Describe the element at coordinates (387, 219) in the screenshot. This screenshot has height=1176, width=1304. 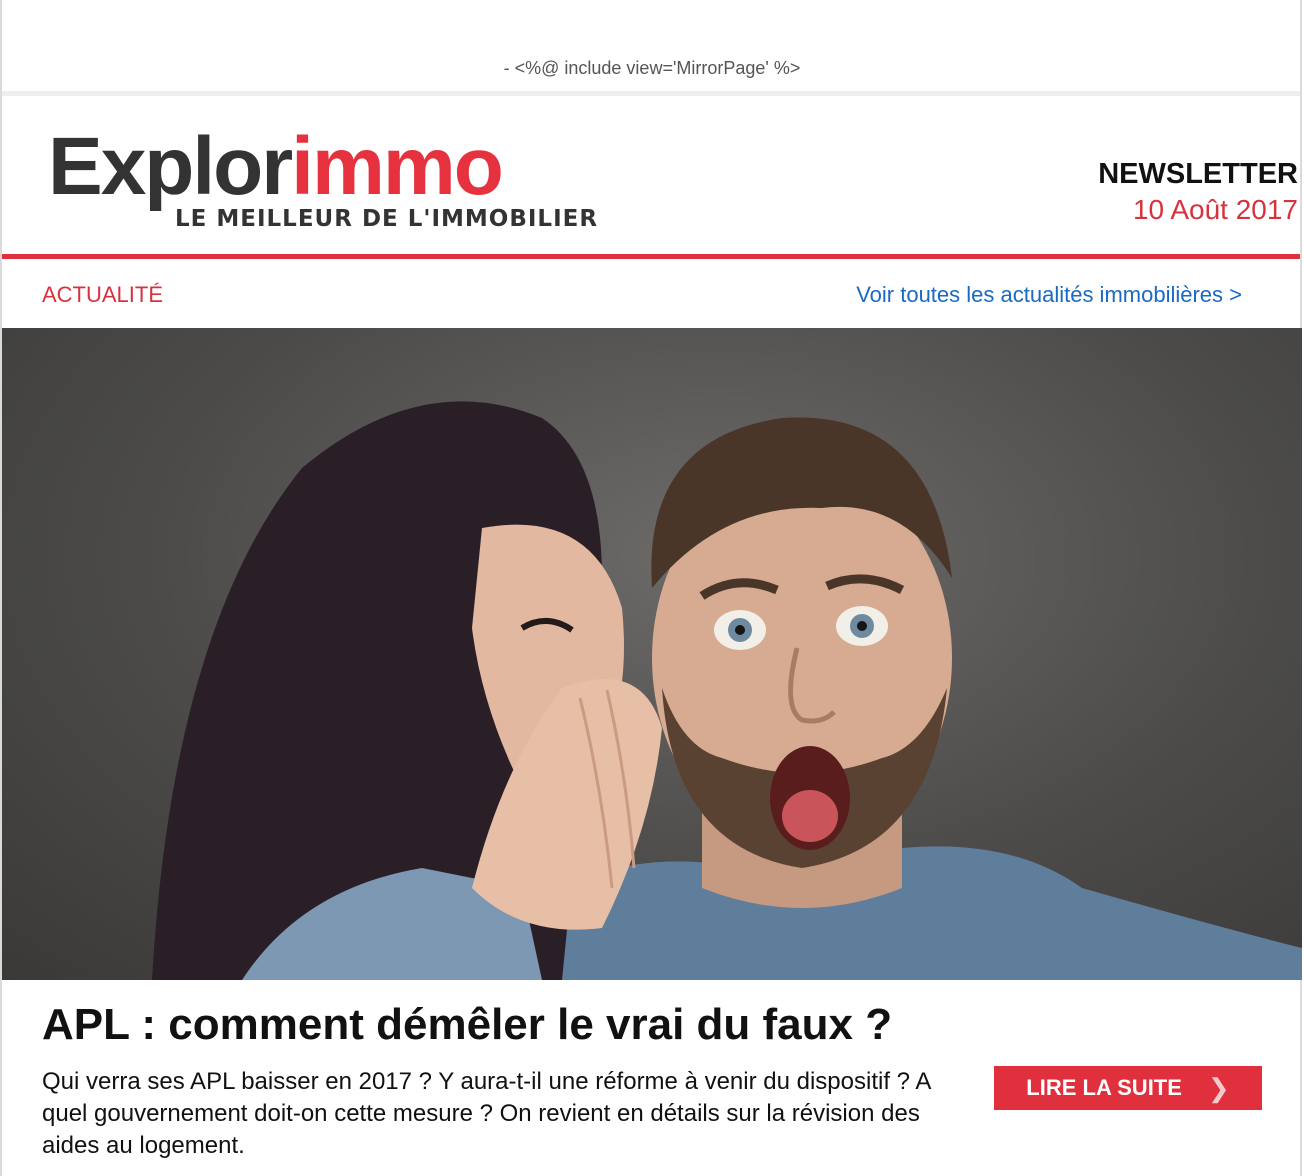
I see `logo-tagline: LE MEILLEUR DE L'IMMOBILIER` at that location.